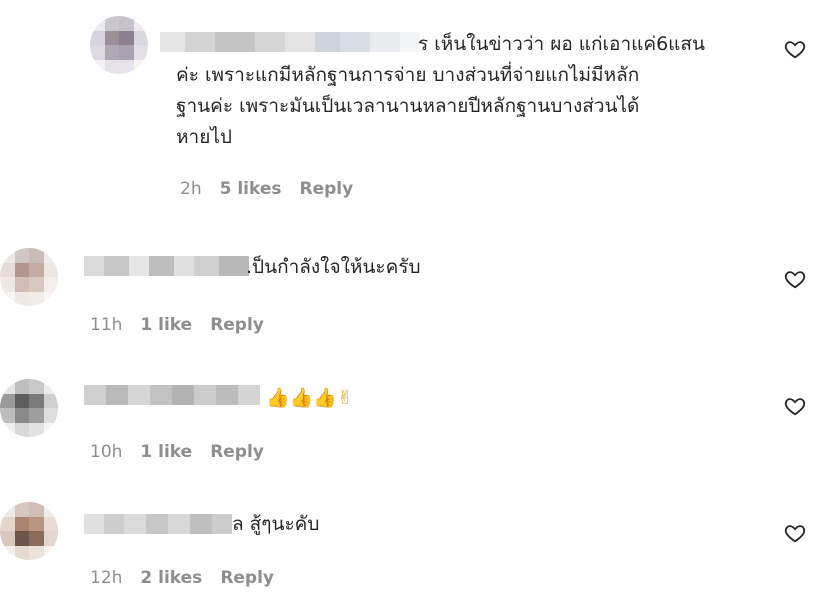  I want to click on comment-meta: 10h 1 like Reply, so click(177, 452).